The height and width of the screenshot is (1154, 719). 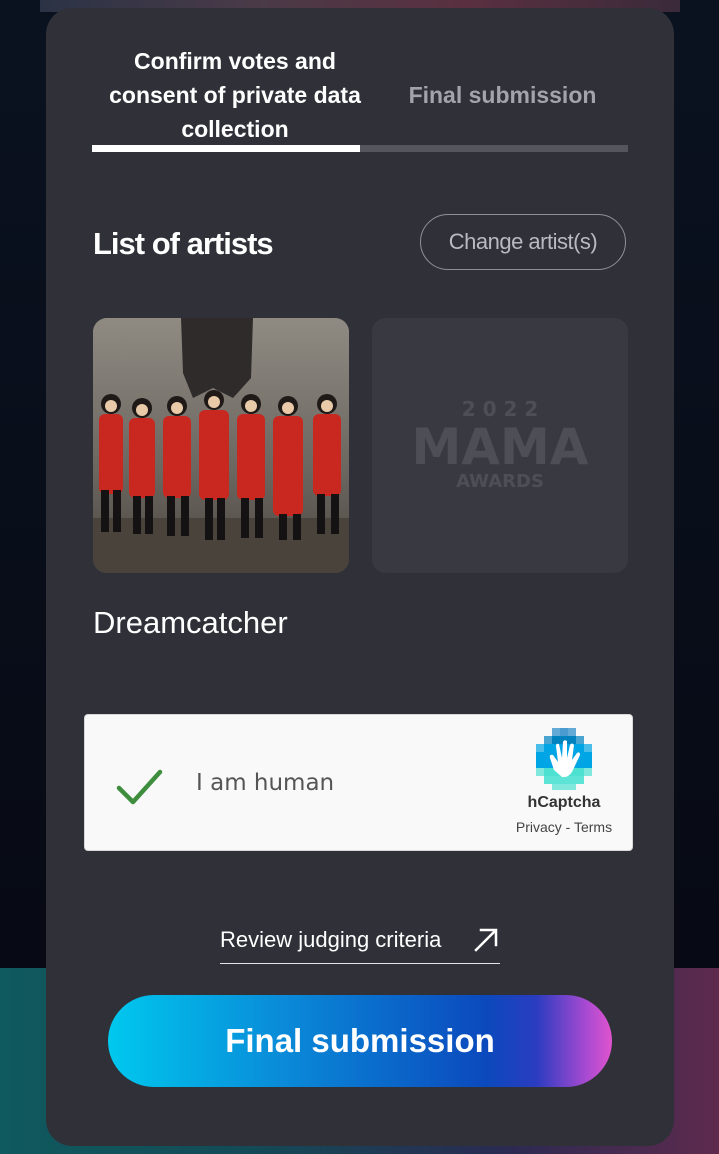 I want to click on tab-final-submission: Final submission, so click(x=502, y=95).